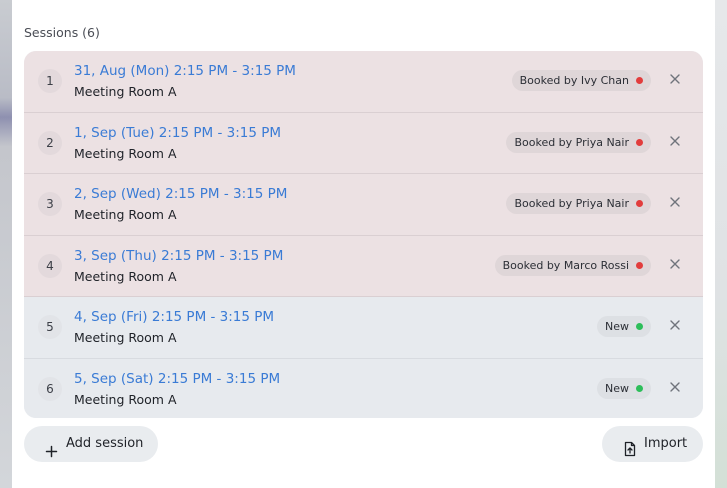  I want to click on import-label: Import, so click(666, 443).